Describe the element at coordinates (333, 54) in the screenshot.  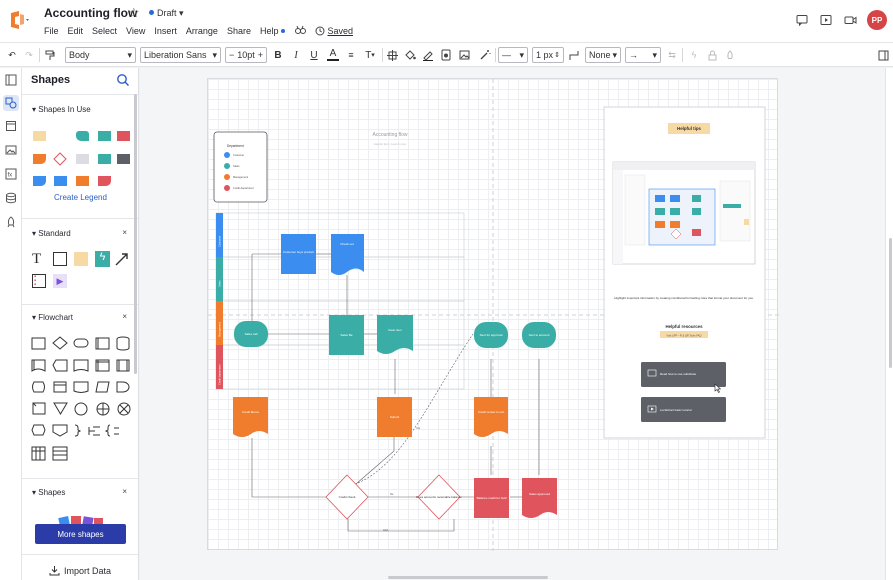
I see `text-color-icon: A` at that location.